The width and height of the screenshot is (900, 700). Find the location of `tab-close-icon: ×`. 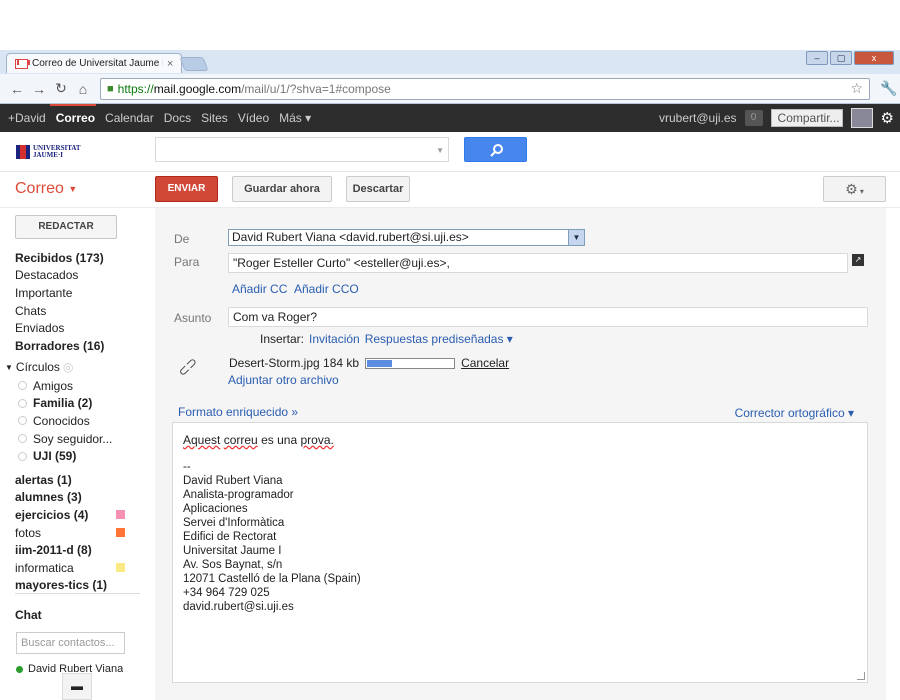

tab-close-icon: × is located at coordinates (174, 64).